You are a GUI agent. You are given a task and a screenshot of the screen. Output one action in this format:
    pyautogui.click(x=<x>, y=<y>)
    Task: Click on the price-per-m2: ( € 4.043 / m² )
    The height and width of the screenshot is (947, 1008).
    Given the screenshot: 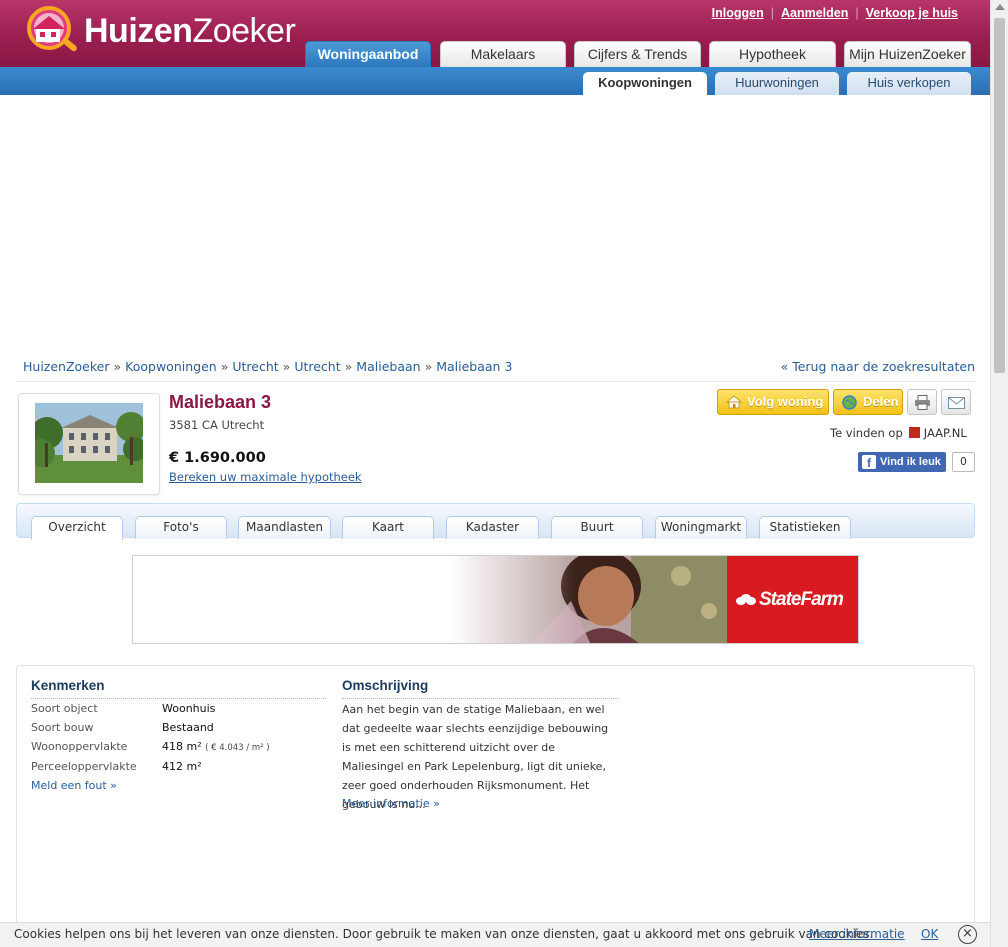 What is the action you would take?
    pyautogui.click(x=237, y=748)
    